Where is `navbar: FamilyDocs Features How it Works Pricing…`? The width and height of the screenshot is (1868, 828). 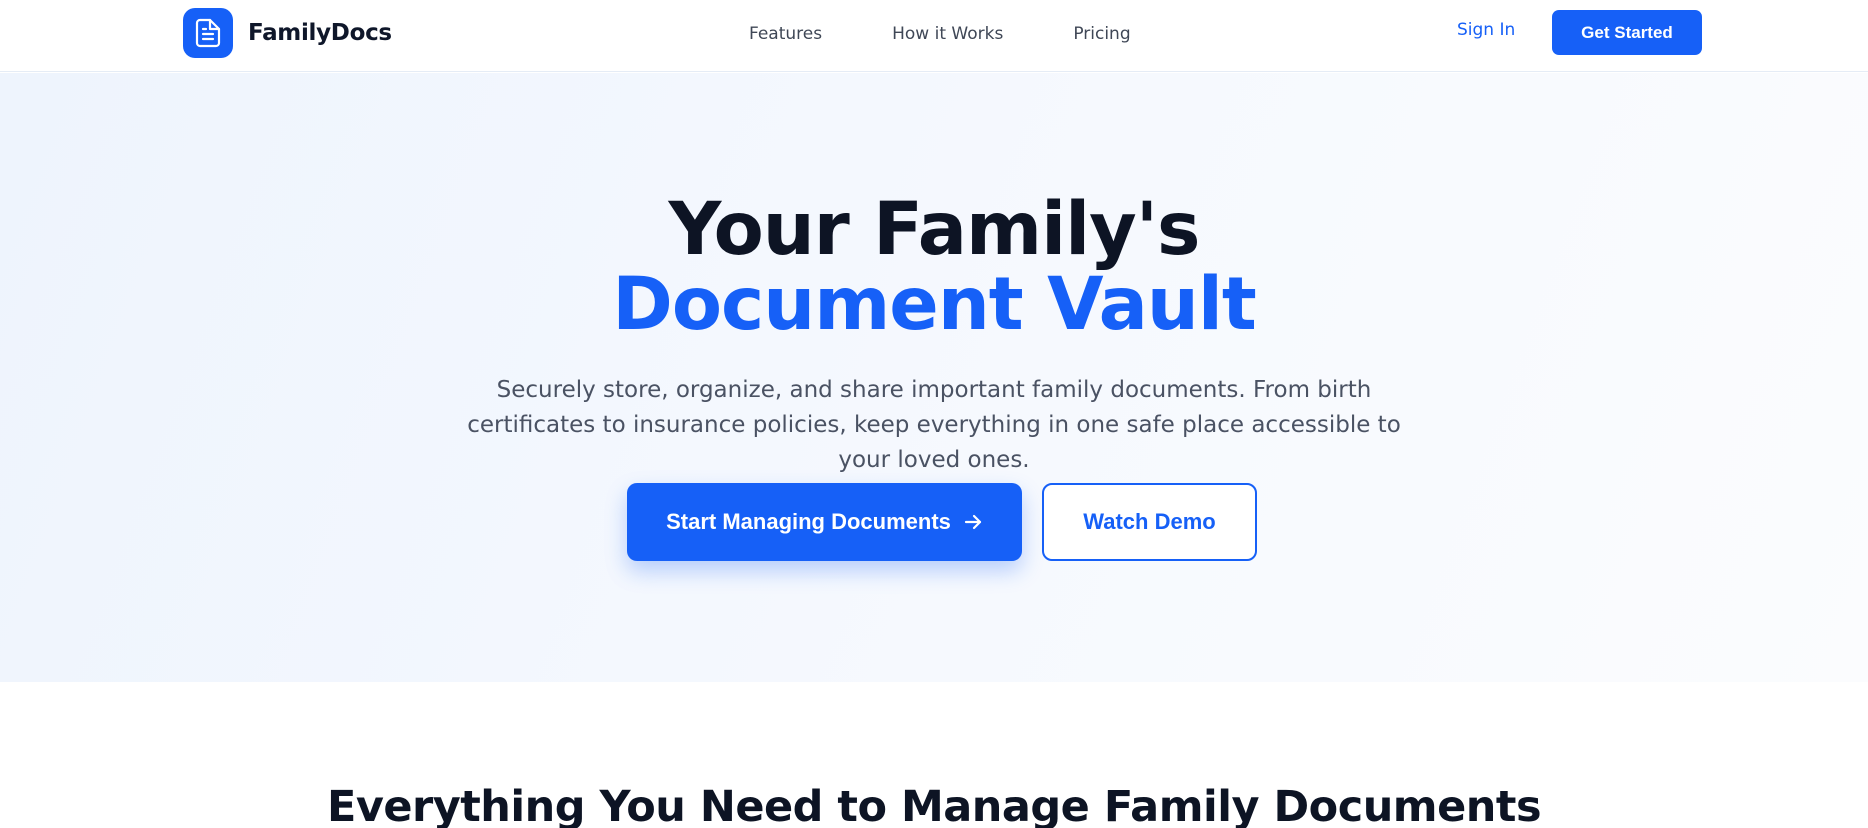
navbar: FamilyDocs Features How it Works Pricing… is located at coordinates (934, 36).